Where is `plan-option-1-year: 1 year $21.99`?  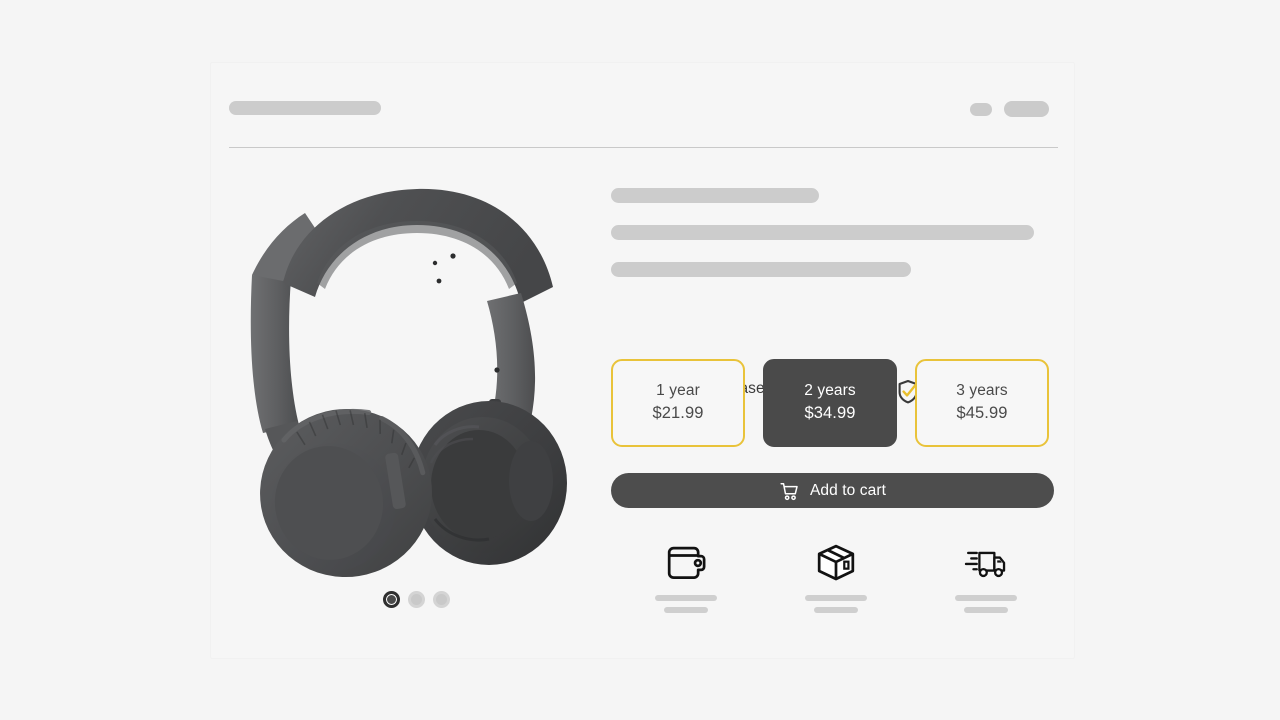
plan-option-1-year: 1 year $21.99 is located at coordinates (678, 403).